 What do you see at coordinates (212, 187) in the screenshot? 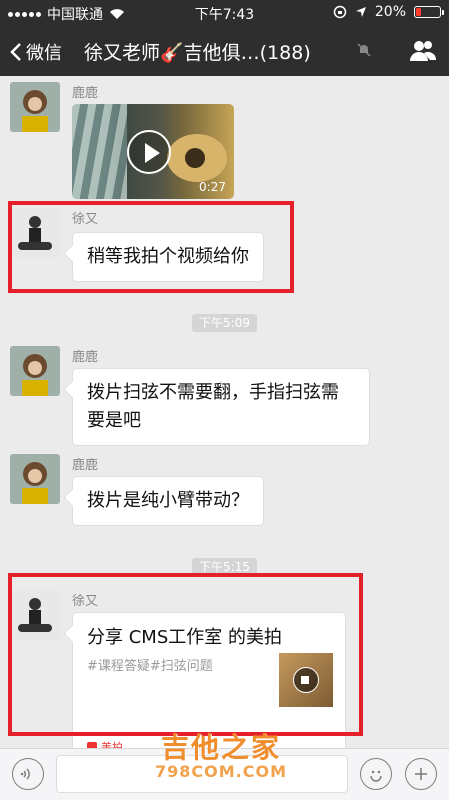
I see `video-duration: 0:27` at bounding box center [212, 187].